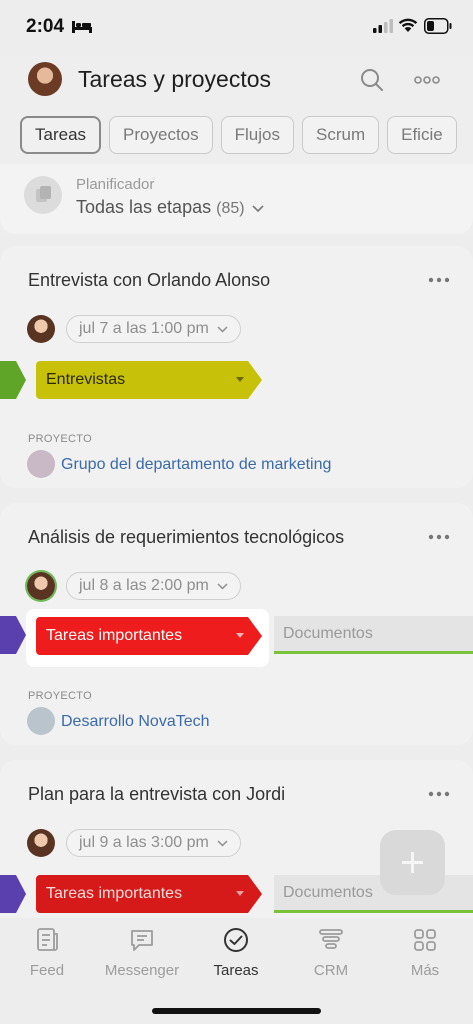 Image resolution: width=473 pixels, height=1024 pixels. Describe the element at coordinates (45, 79) in the screenshot. I see `user-avatar` at that location.